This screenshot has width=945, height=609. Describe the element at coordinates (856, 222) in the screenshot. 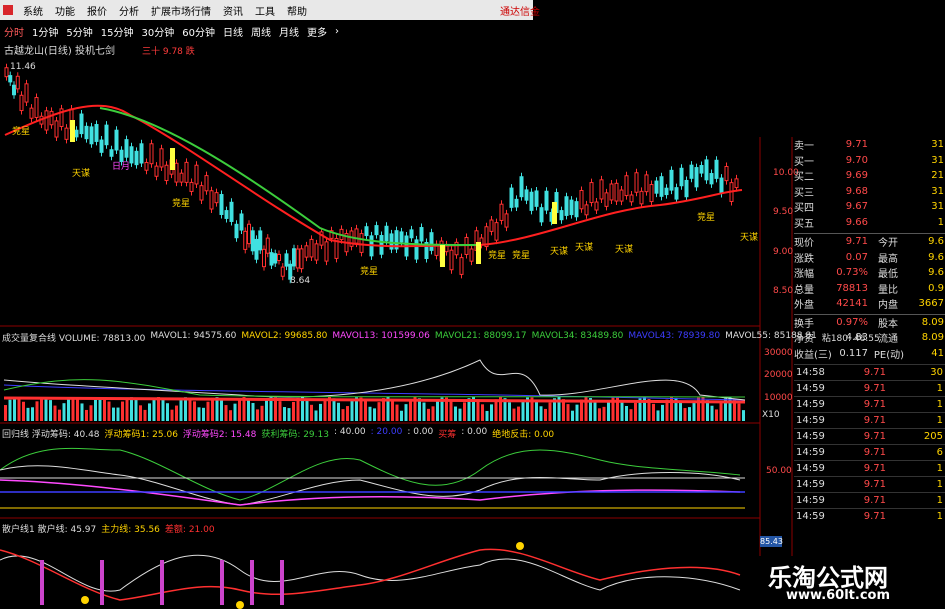

I see `order-price: 9.66` at that location.